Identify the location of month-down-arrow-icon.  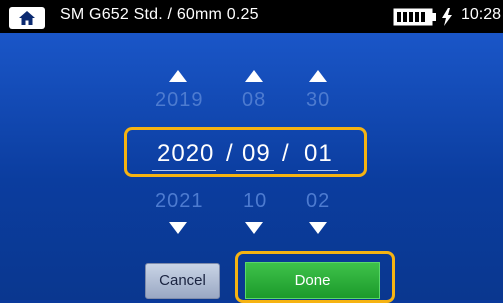
(254, 228).